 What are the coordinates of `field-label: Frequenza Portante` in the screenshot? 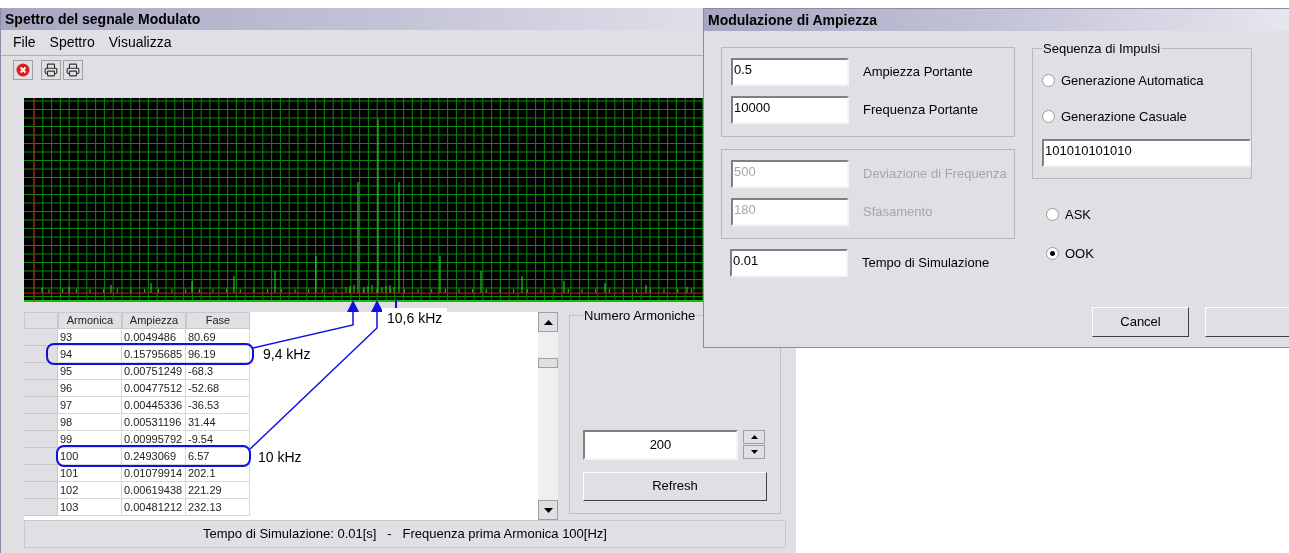 It's located at (920, 110).